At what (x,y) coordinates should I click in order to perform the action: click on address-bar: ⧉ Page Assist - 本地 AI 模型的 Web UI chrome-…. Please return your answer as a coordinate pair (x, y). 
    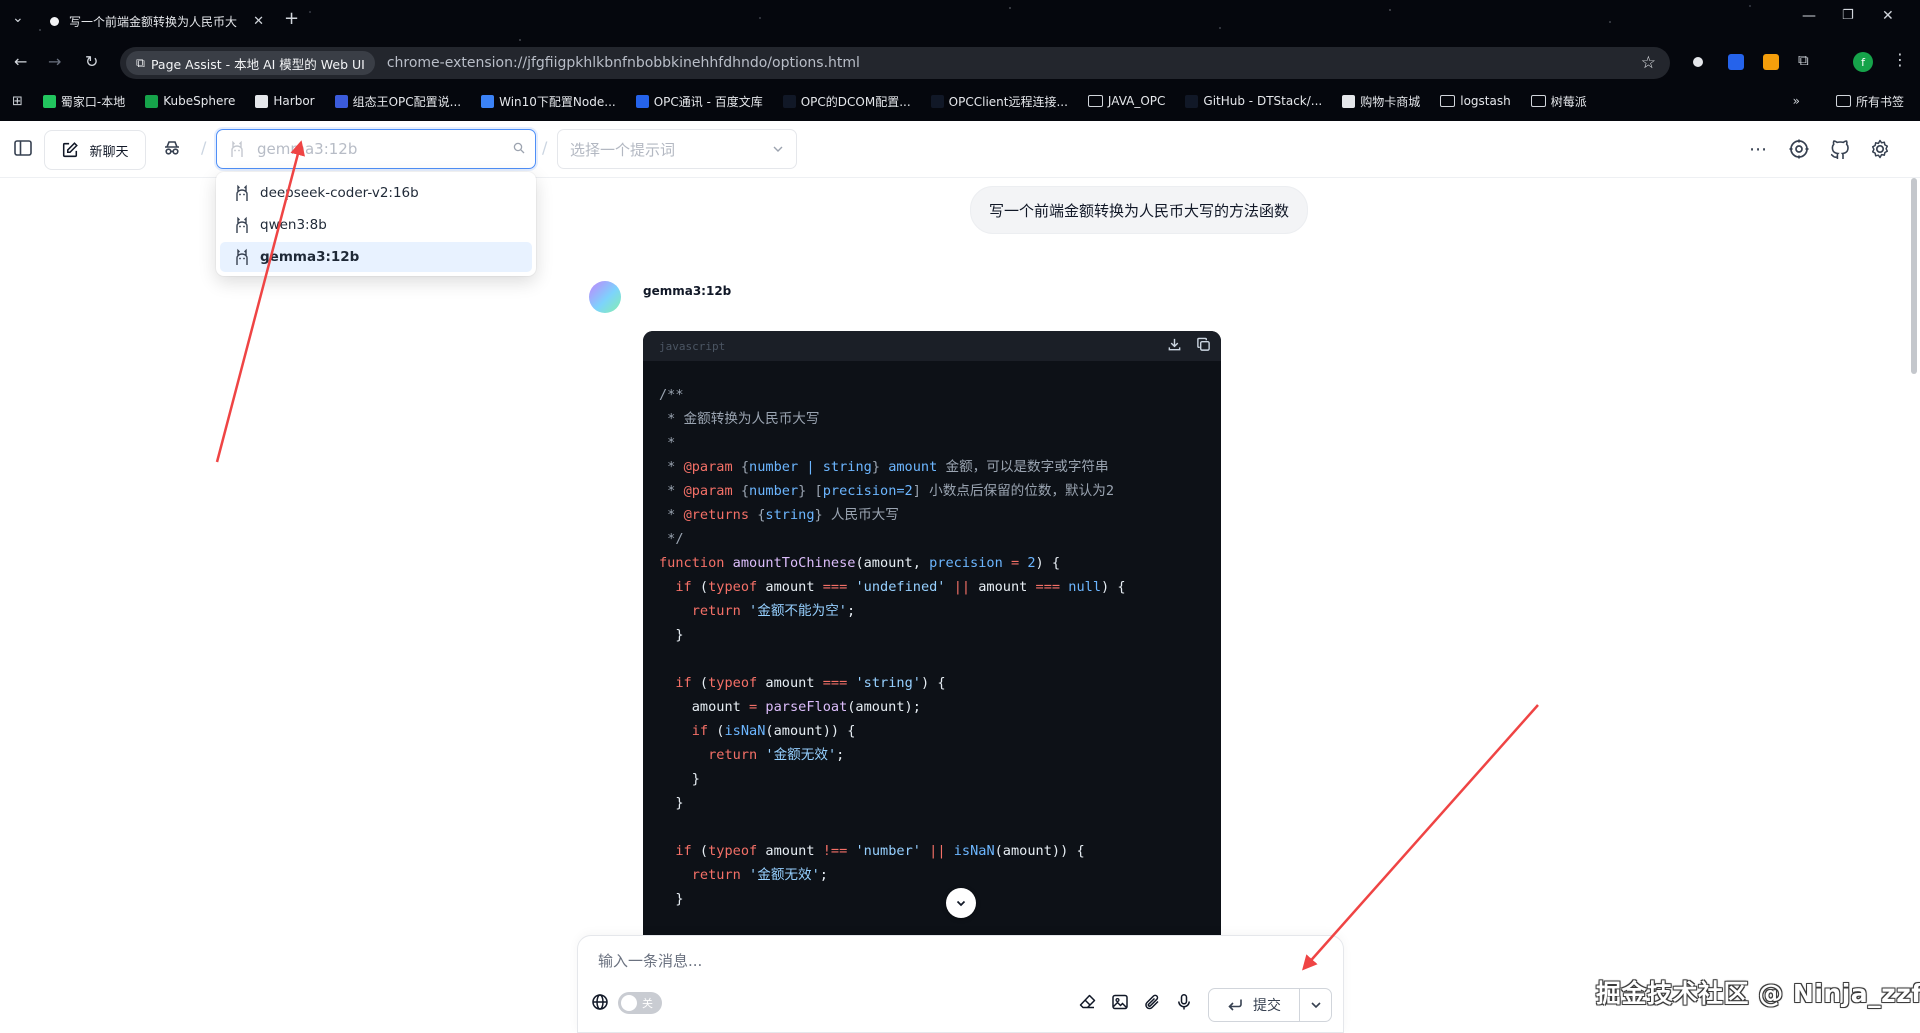
    Looking at the image, I should click on (895, 63).